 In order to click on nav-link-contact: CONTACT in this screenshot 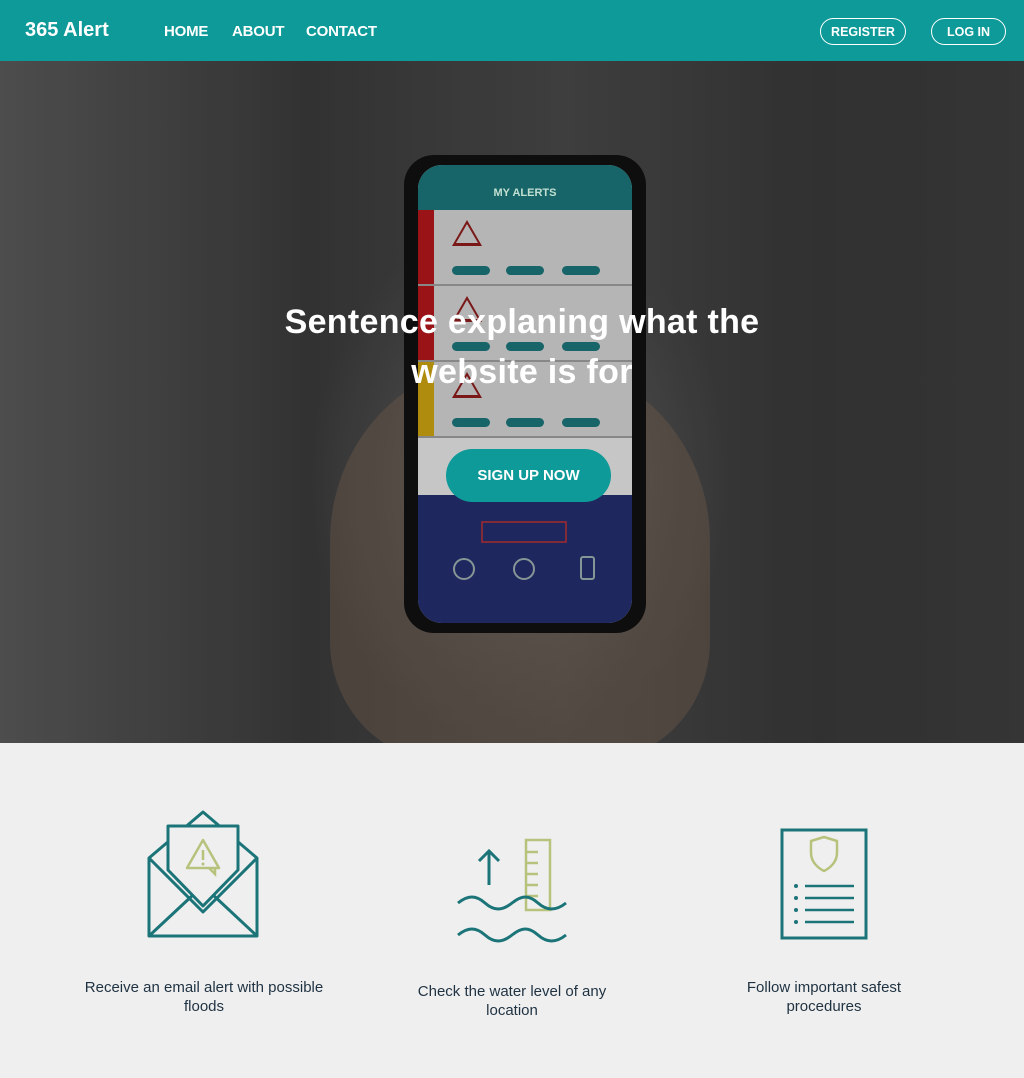, I will do `click(341, 31)`.